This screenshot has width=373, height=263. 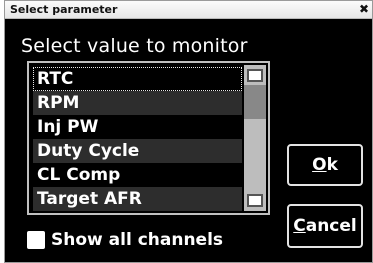 I want to click on list-scrollbar, so click(x=255, y=138).